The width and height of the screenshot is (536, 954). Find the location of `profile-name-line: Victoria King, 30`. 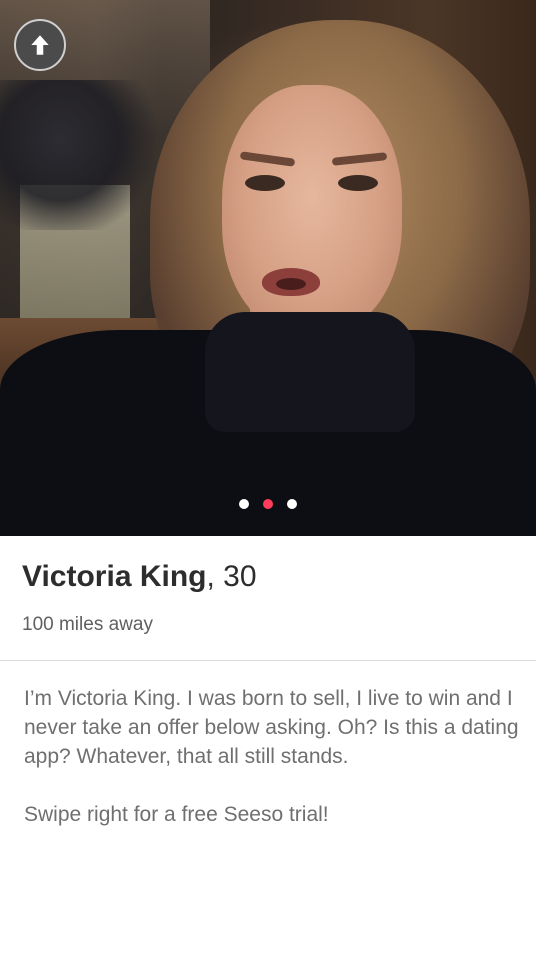

profile-name-line: Victoria King, 30 is located at coordinates (139, 577).